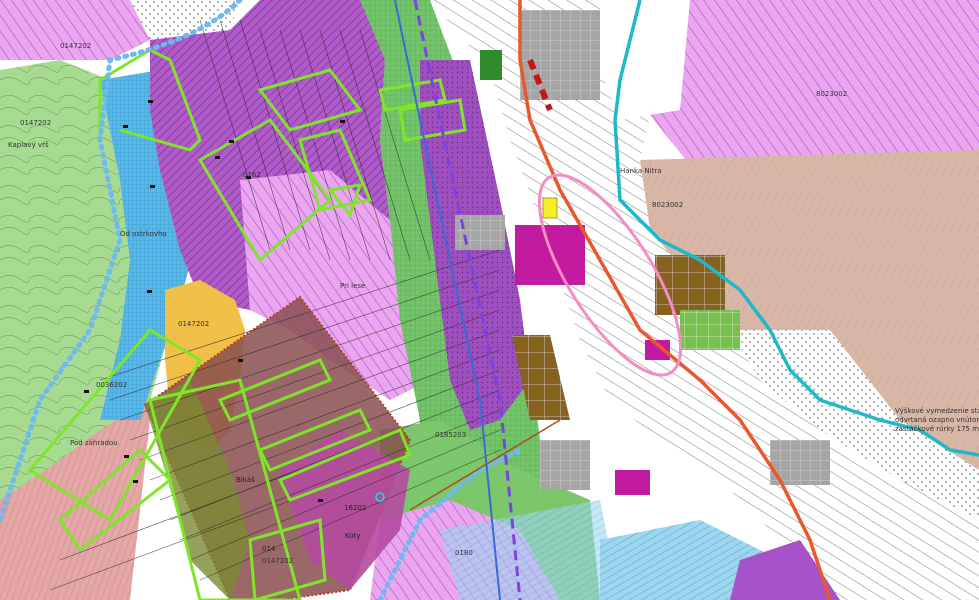 This screenshot has height=600, width=979. Describe the element at coordinates (550, 255) in the screenshot. I see `magenta-block-center` at that location.